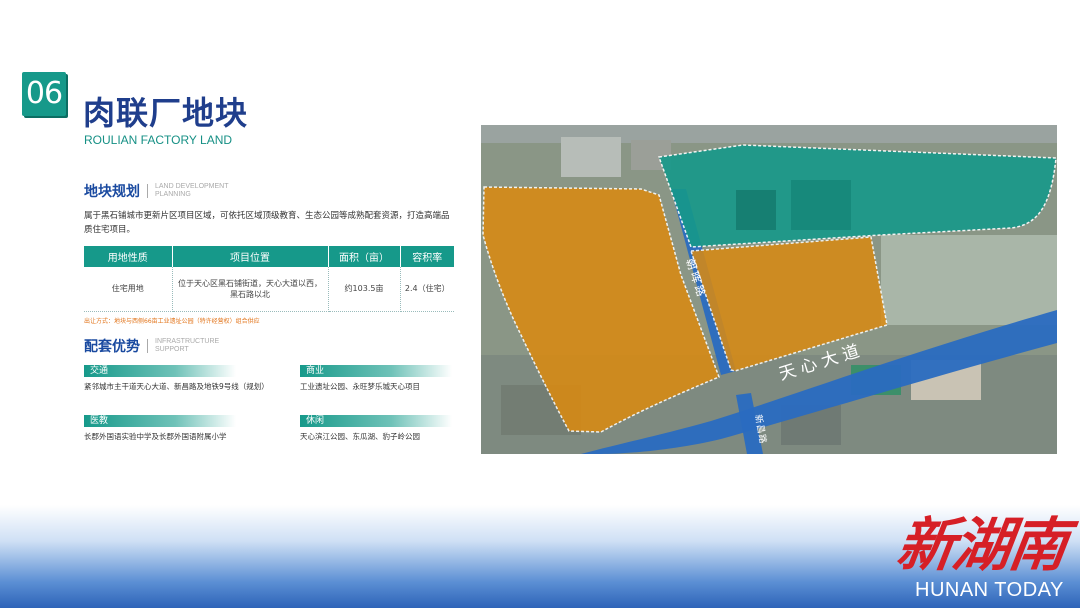 The image size is (1080, 608). I want to click on hunan-today-logo-en: HUNAN TODAY, so click(989, 590).